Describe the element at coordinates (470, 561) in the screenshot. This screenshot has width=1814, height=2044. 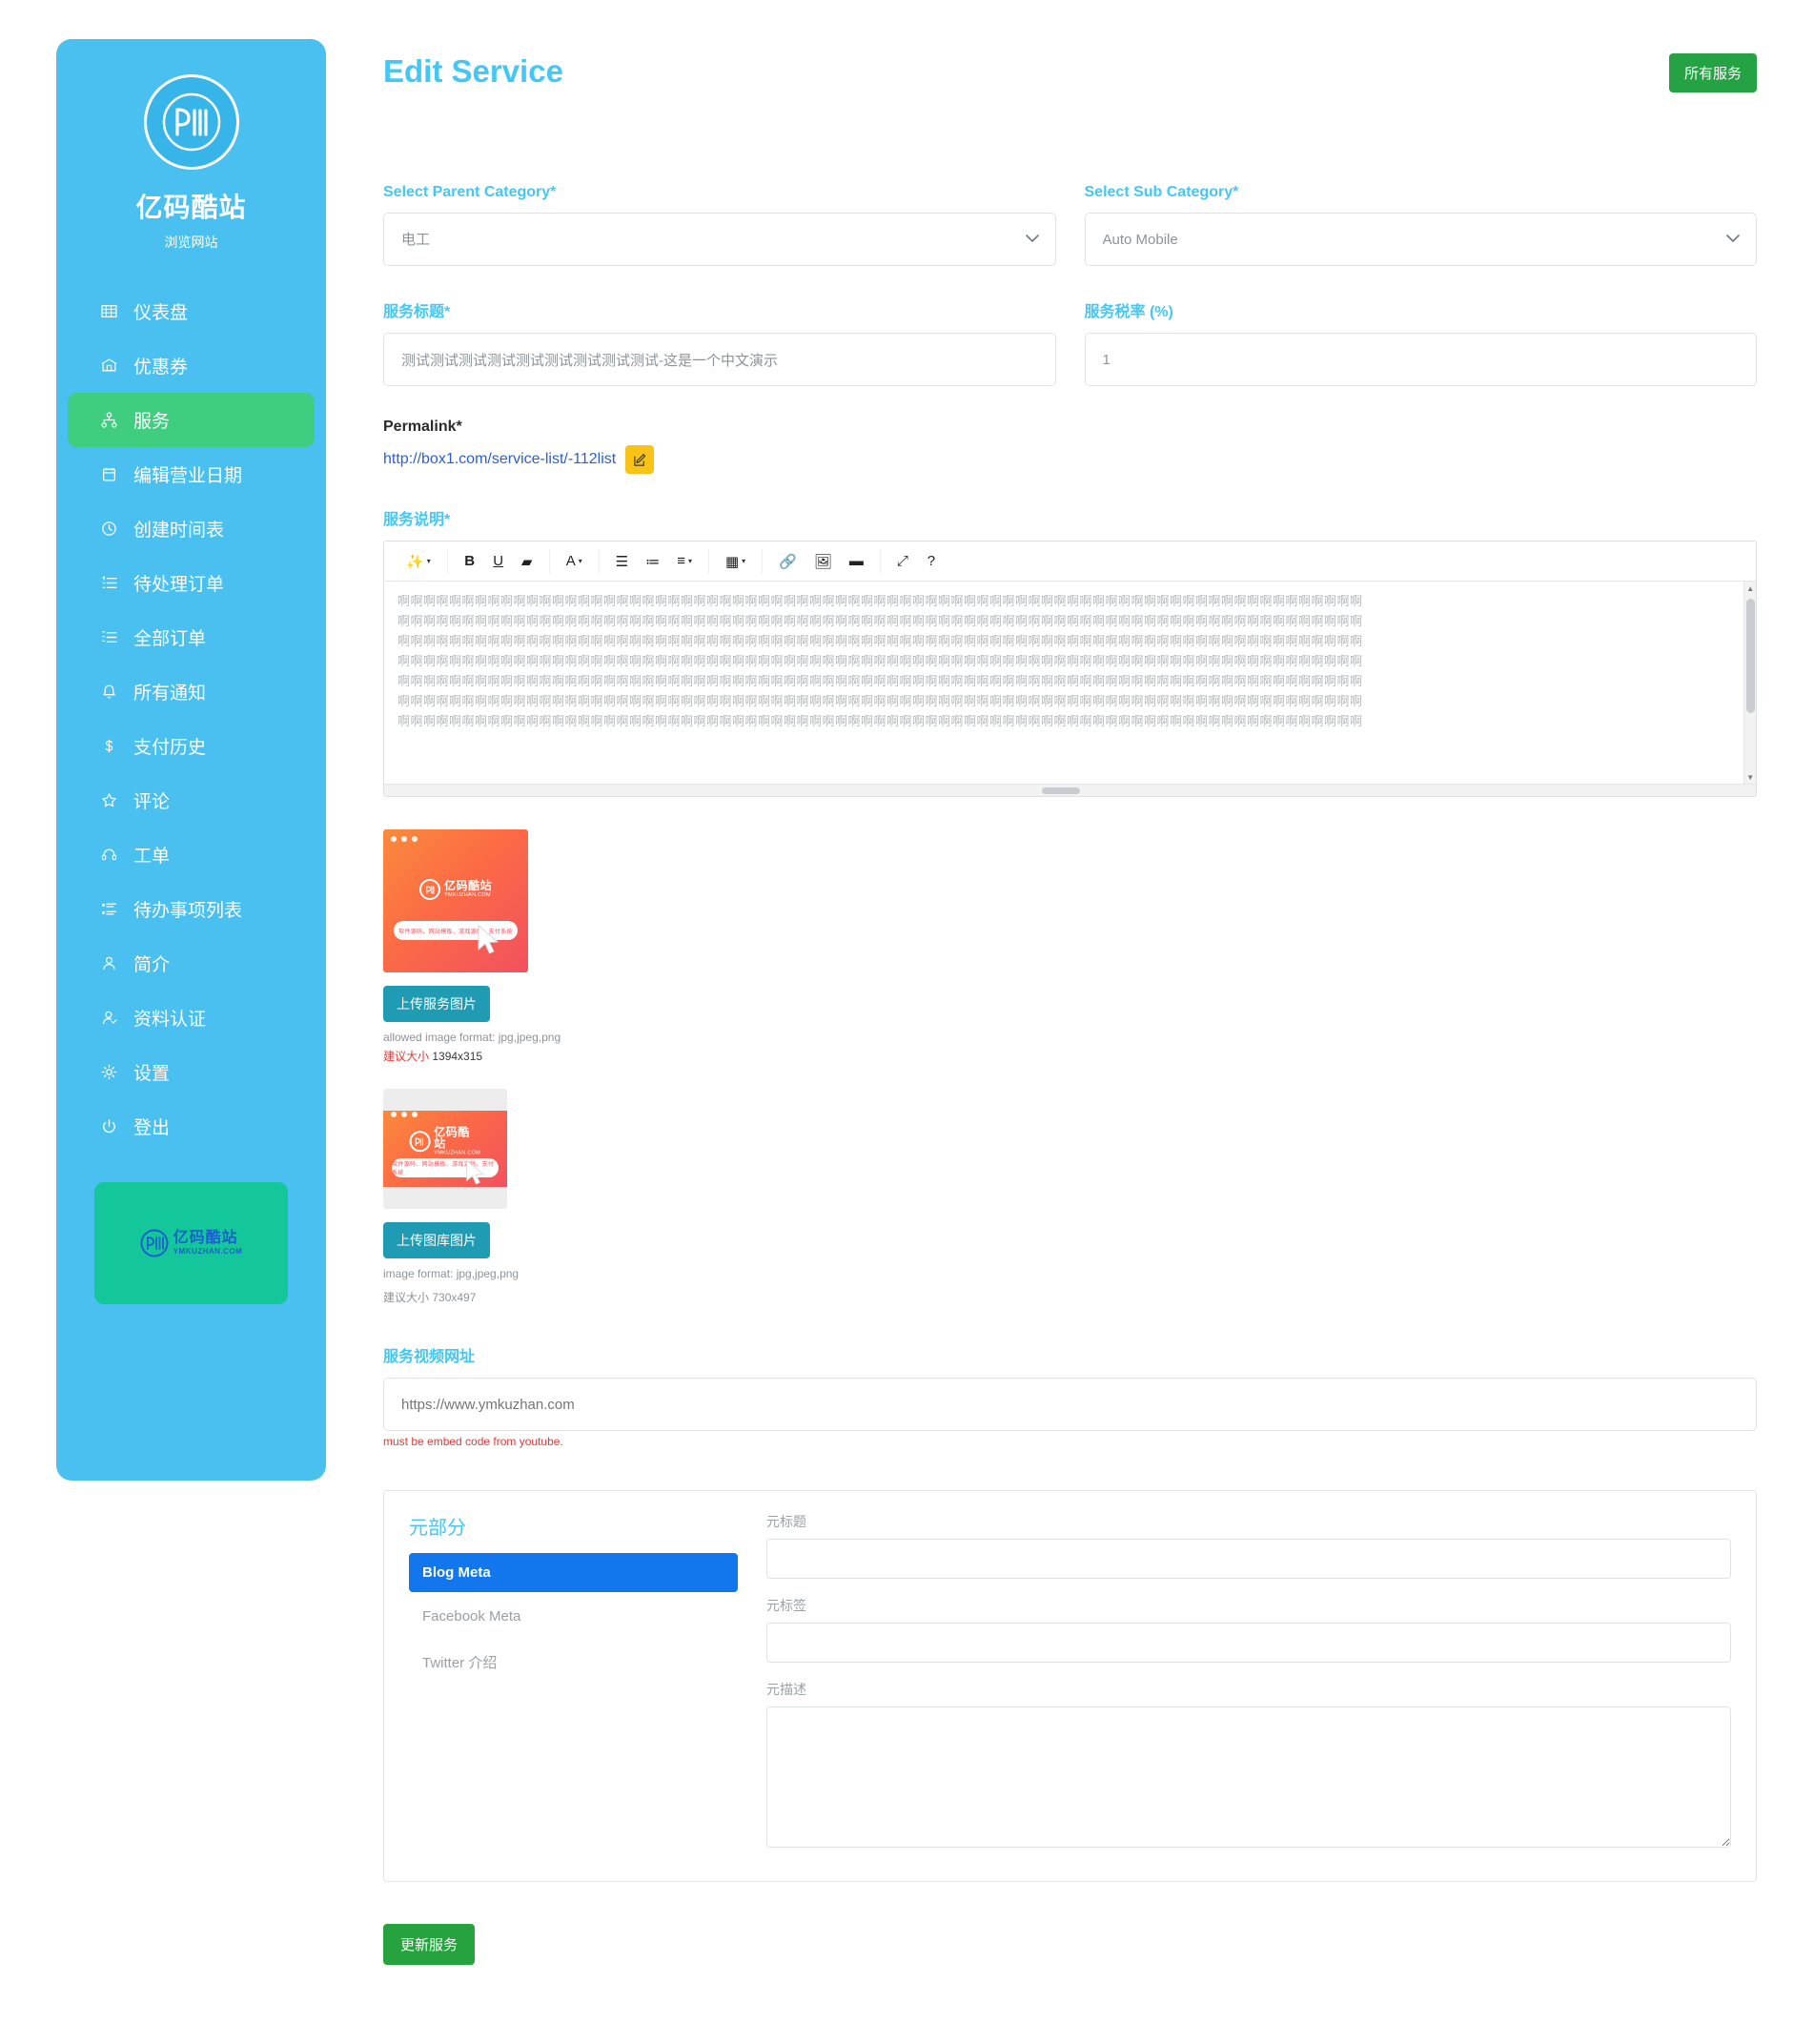
I see `bold-icon: B` at that location.